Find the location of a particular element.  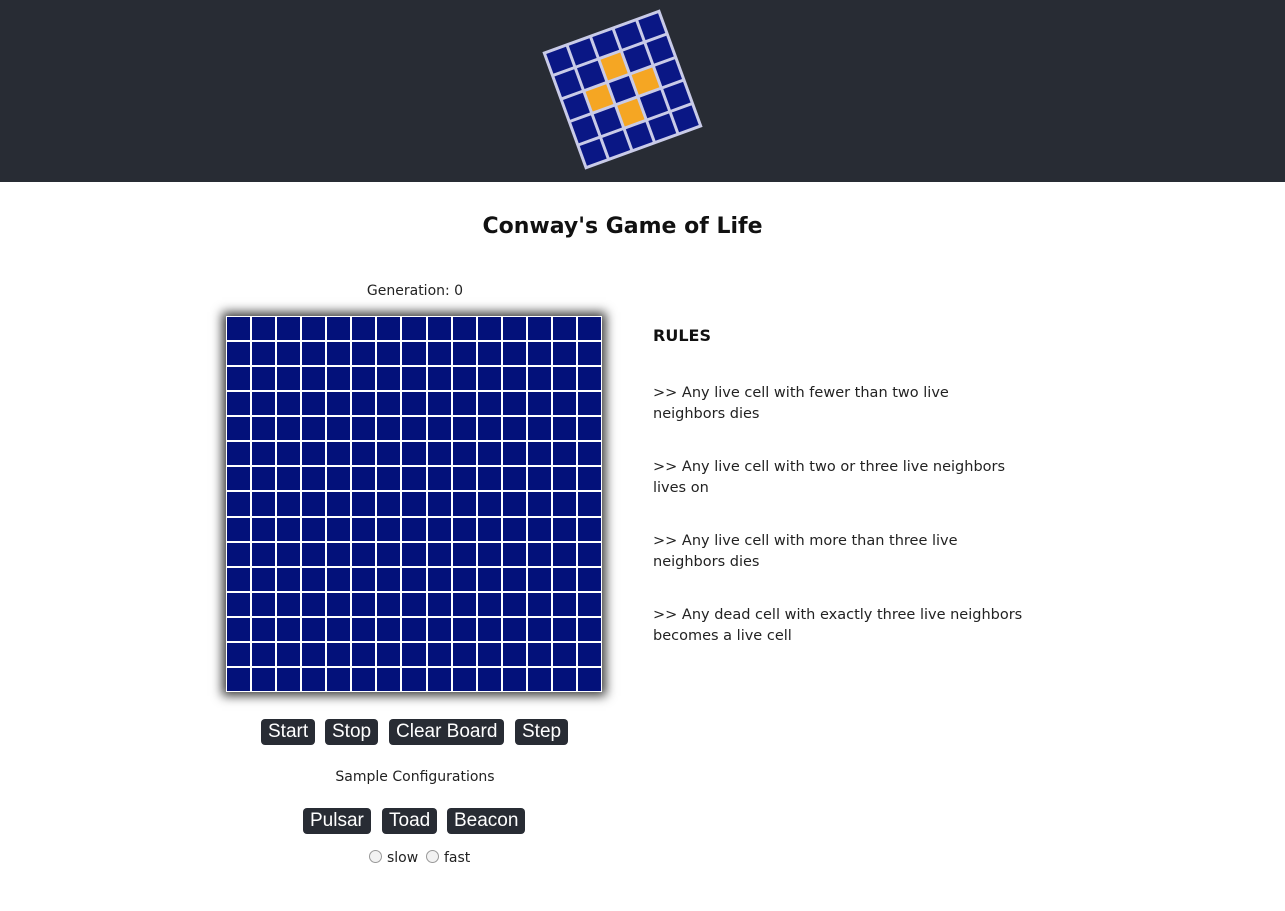

pulsar-button: Pulsar is located at coordinates (337, 821).